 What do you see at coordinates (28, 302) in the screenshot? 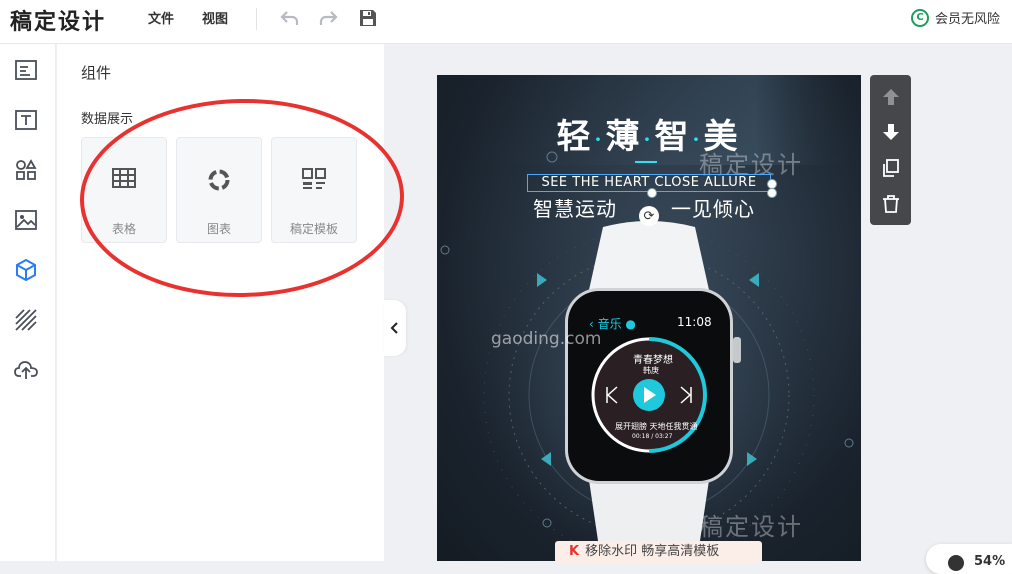
I see `left-rail` at bounding box center [28, 302].